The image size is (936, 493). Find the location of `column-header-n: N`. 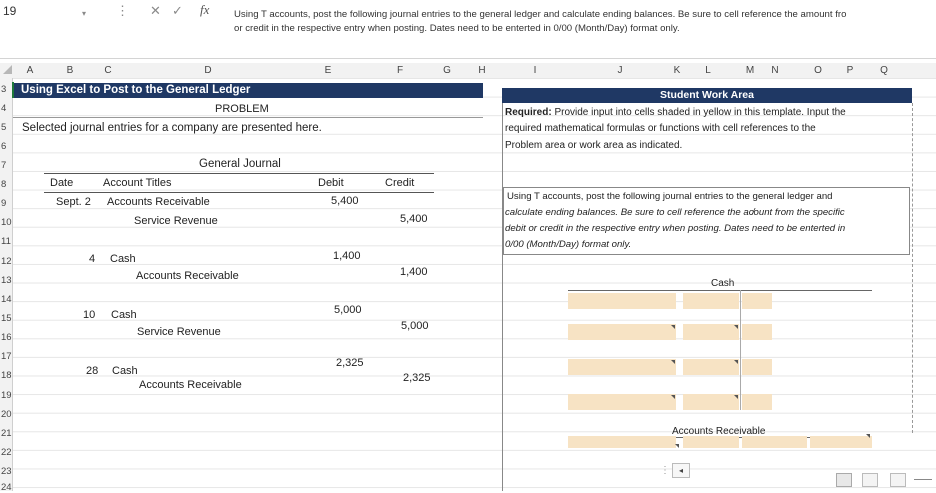

column-header-n: N is located at coordinates (775, 70).